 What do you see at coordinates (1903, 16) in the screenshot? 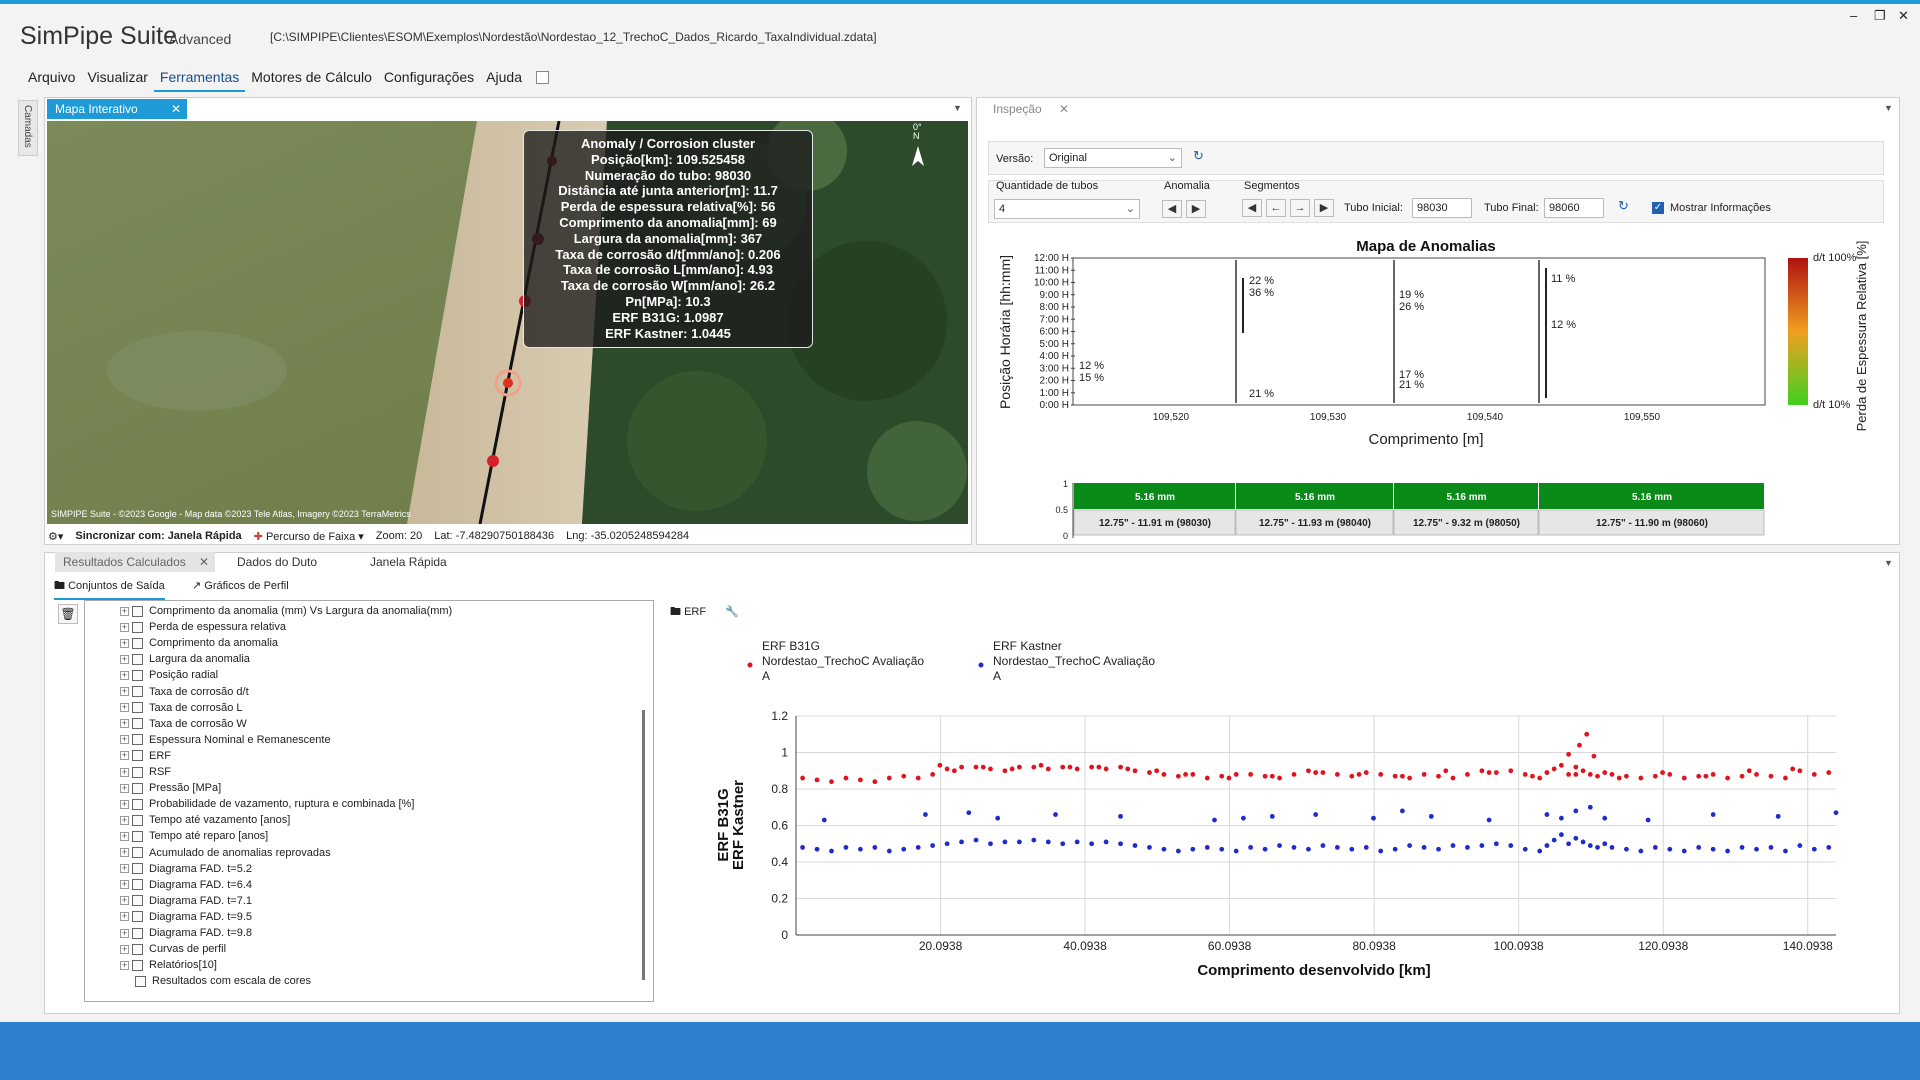
I see `close-icon: ✕` at bounding box center [1903, 16].